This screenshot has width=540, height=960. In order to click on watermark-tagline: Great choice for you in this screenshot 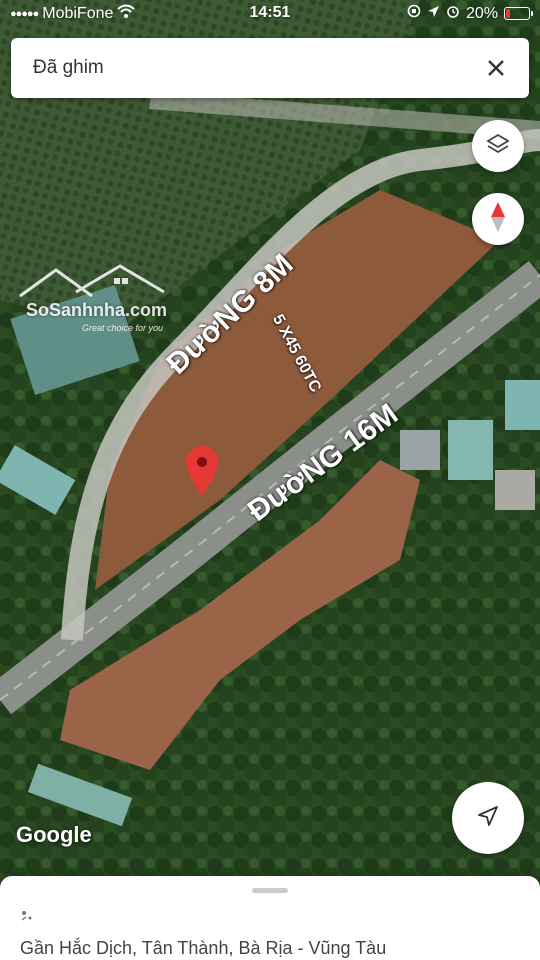, I will do `click(123, 328)`.